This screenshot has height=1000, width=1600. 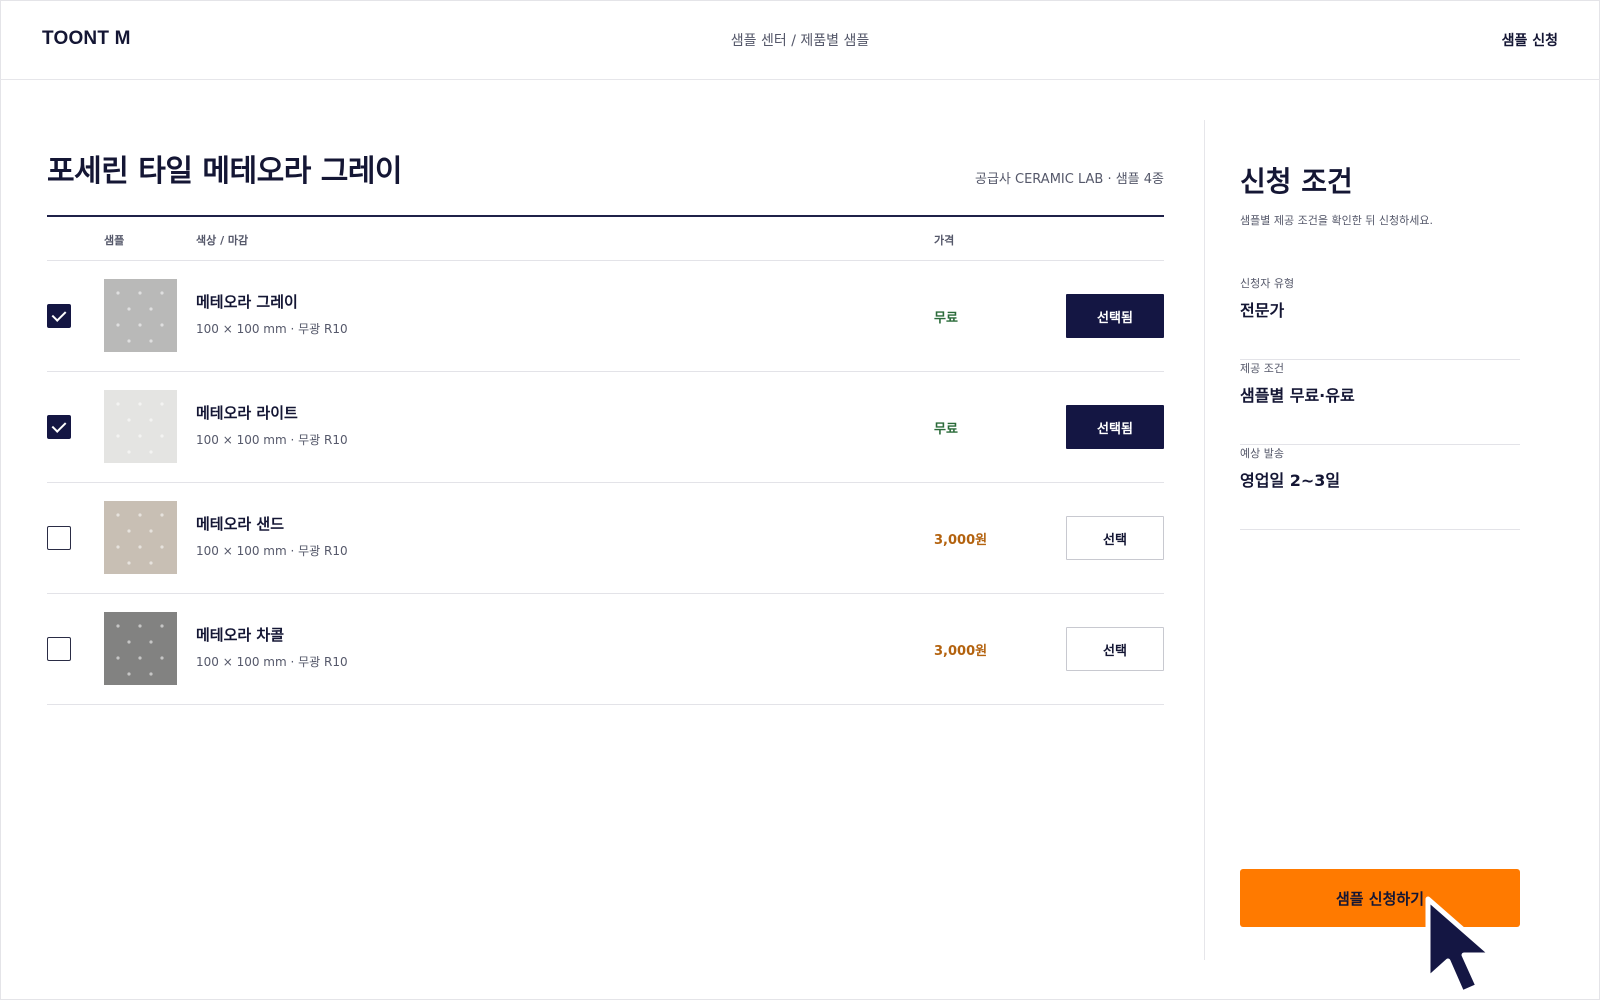 What do you see at coordinates (1380, 402) in the screenshot?
I see `condition-provision: 제공 조건 샘플별 무료·유료` at bounding box center [1380, 402].